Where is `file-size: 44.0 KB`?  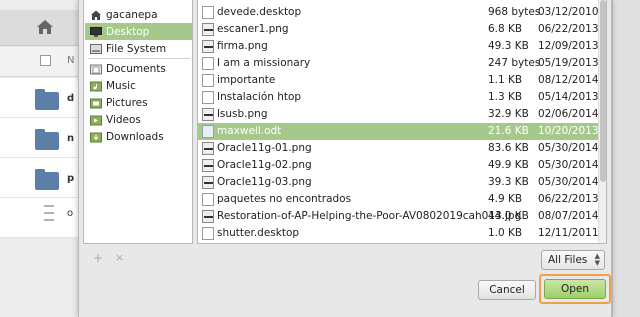 file-size: 44.0 KB is located at coordinates (508, 216).